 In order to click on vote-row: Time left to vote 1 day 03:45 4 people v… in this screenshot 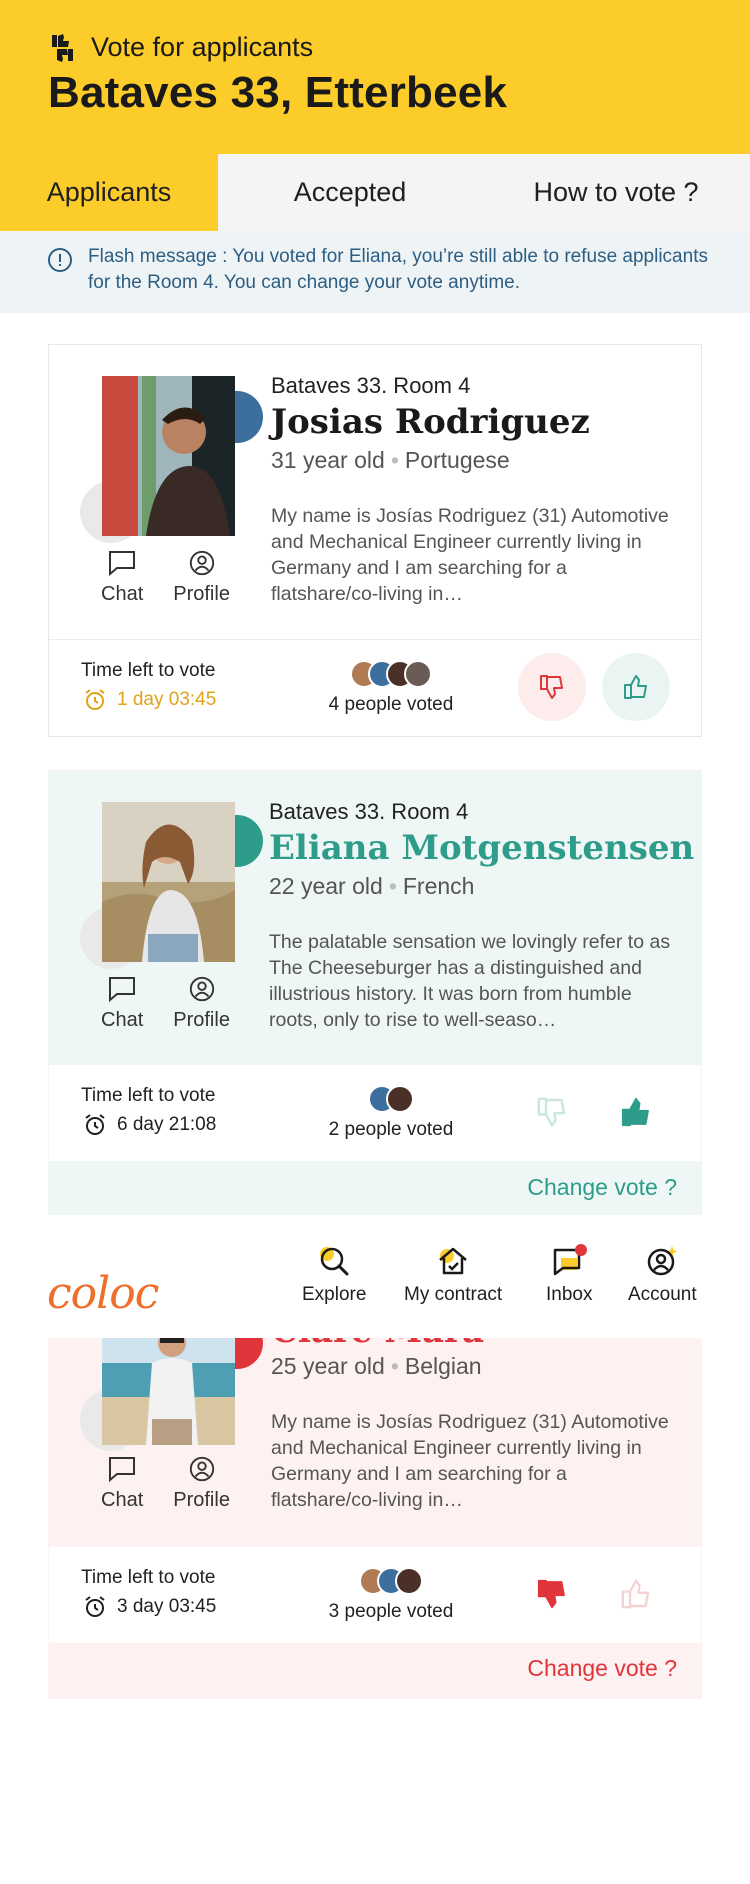, I will do `click(375, 687)`.